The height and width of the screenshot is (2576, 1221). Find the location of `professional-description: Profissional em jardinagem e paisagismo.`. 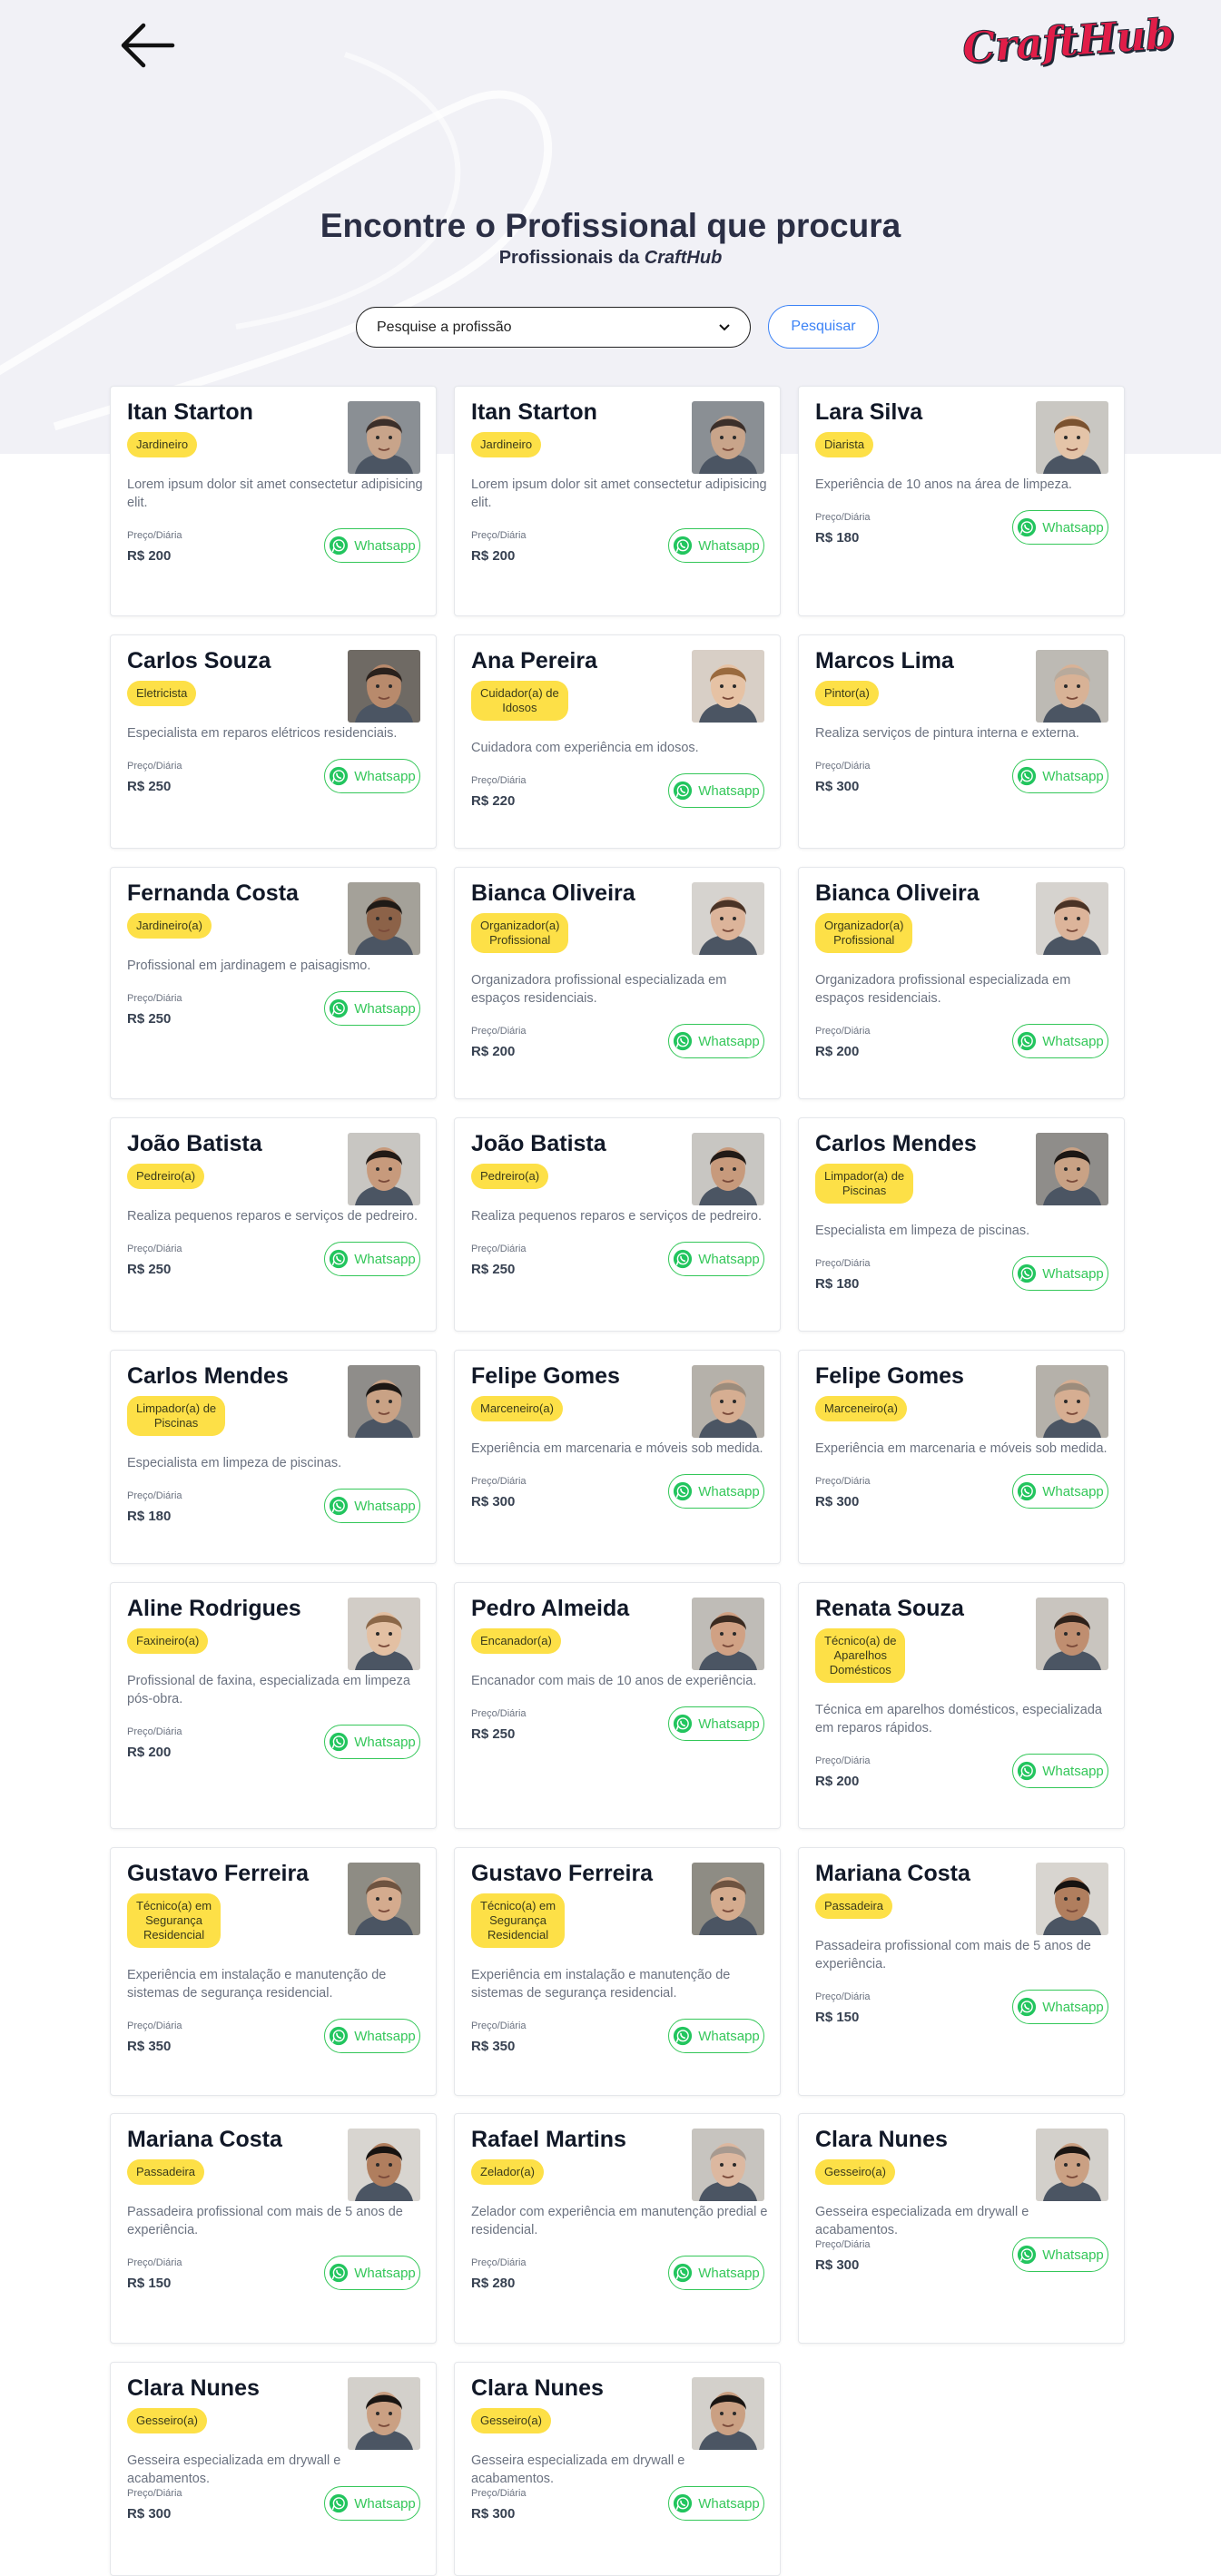

professional-description: Profissional em jardinagem e paisagismo. is located at coordinates (277, 966).